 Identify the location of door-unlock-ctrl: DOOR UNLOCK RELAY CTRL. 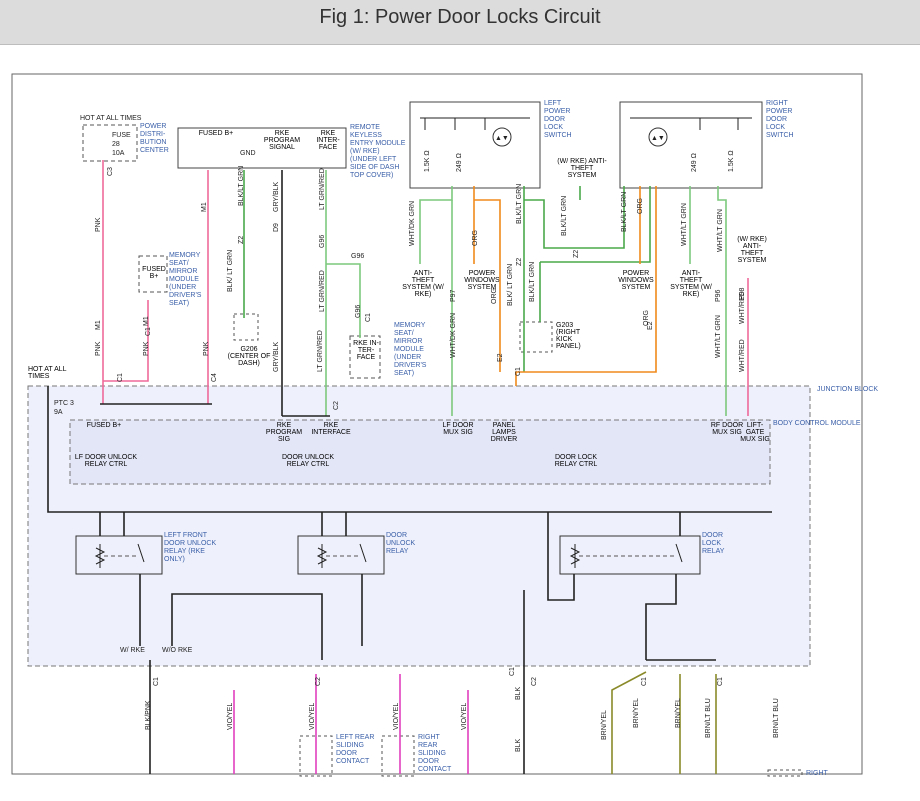
(308, 461).